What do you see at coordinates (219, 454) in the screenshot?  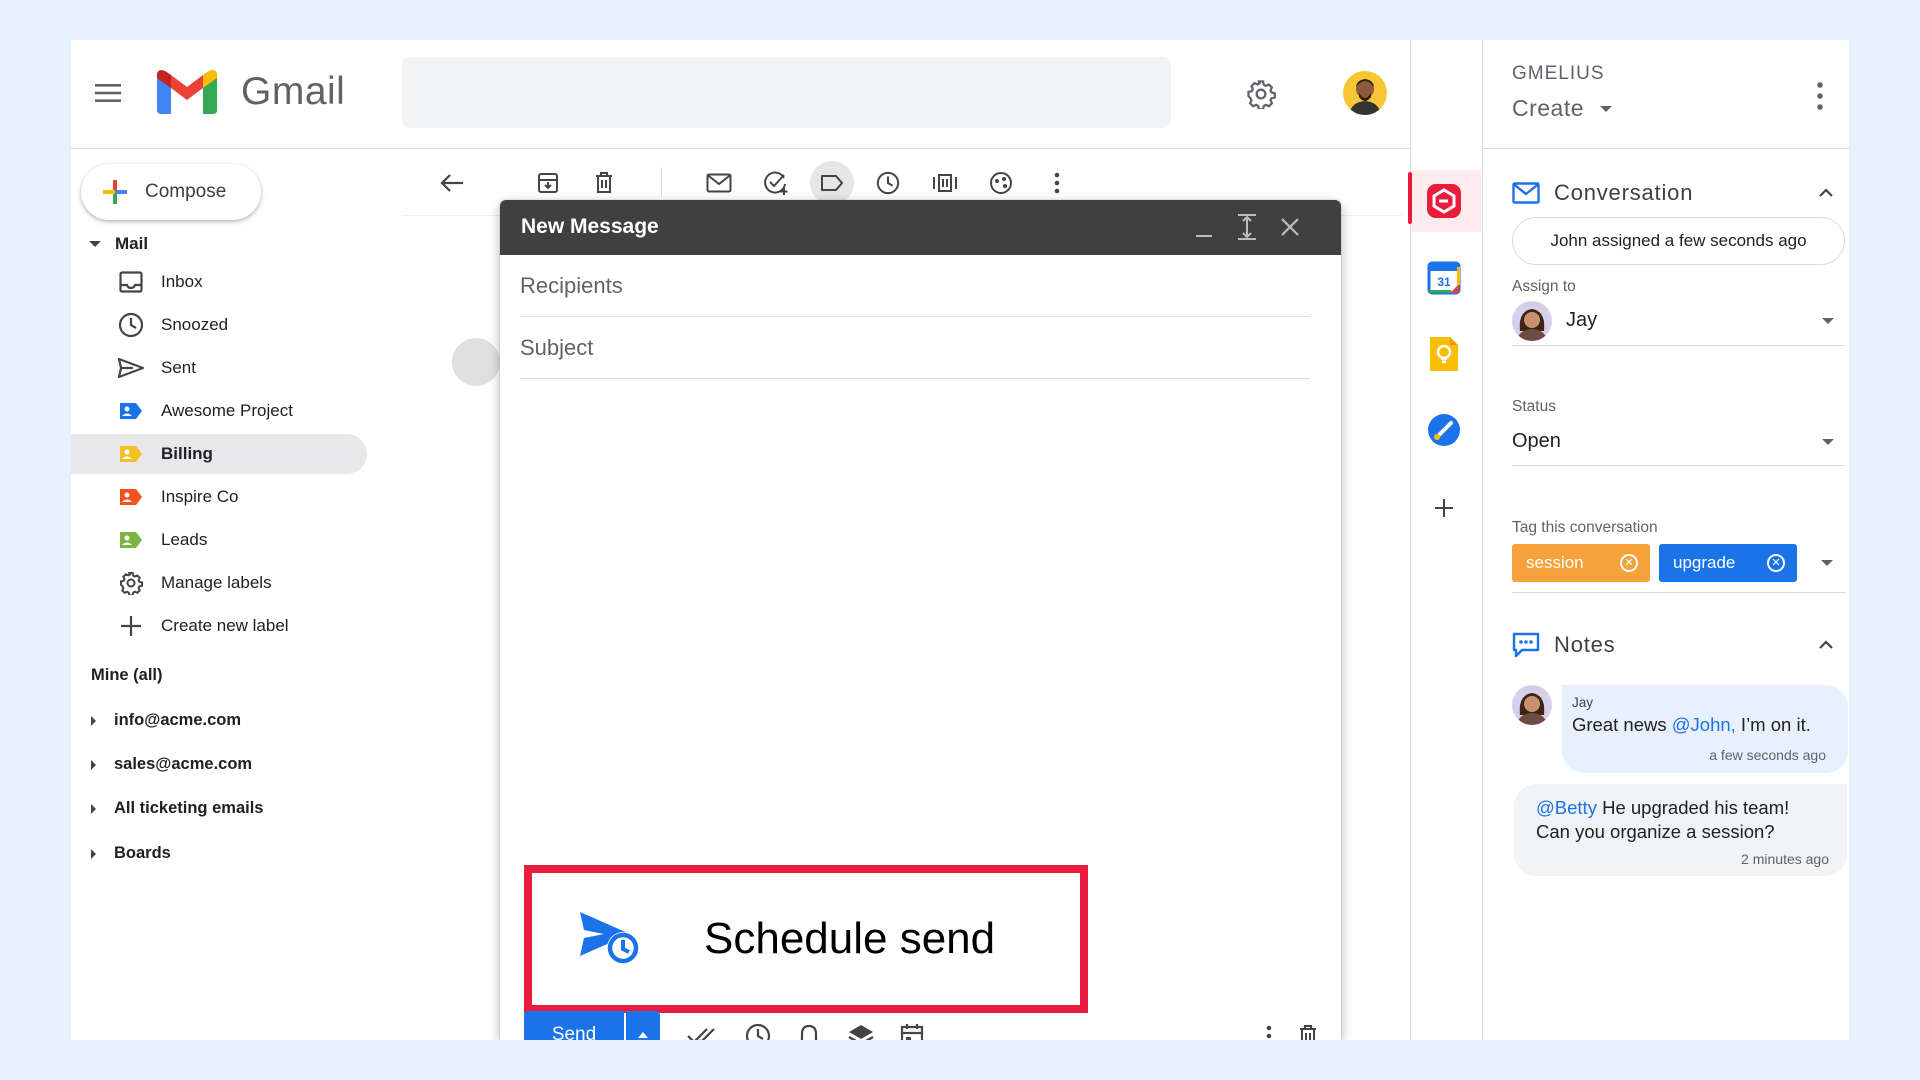 I see `nav-item-billing: Billing` at bounding box center [219, 454].